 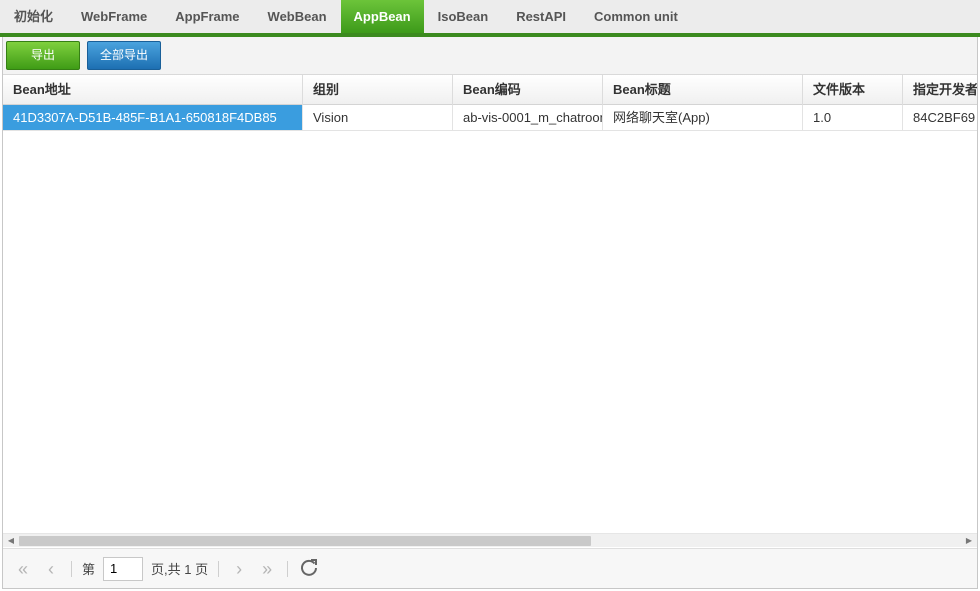 What do you see at coordinates (180, 569) in the screenshot?
I see `page-total-label: 页,共 1 页` at bounding box center [180, 569].